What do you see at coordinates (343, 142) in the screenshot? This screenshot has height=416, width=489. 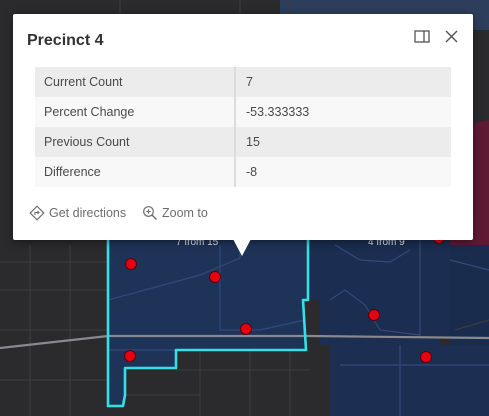 I see `field-value: 15` at bounding box center [343, 142].